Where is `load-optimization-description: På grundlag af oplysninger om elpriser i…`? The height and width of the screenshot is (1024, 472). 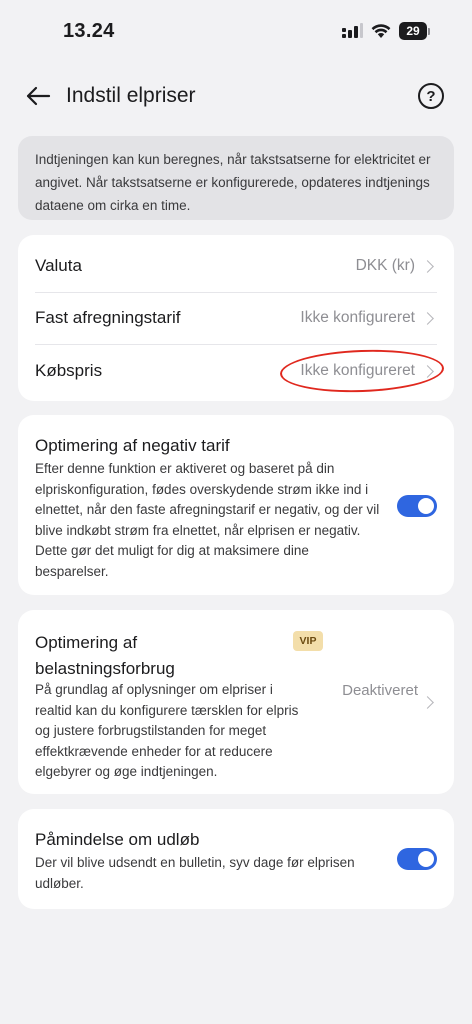 load-optimization-description: På grundlag af oplysninger om elpriser i… is located at coordinates (167, 730).